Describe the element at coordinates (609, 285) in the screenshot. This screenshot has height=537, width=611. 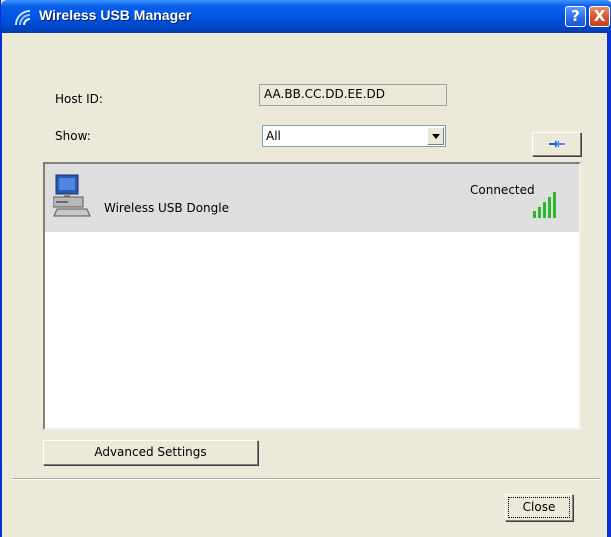
I see `window-frame-right` at that location.